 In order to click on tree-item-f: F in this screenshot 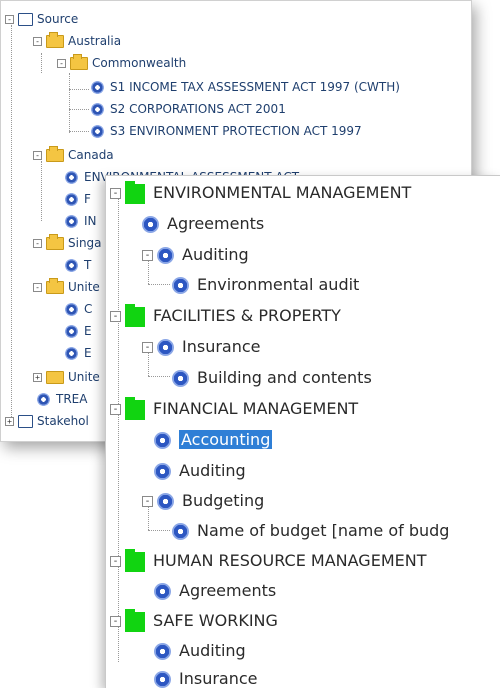, I will do `click(78, 199)`.